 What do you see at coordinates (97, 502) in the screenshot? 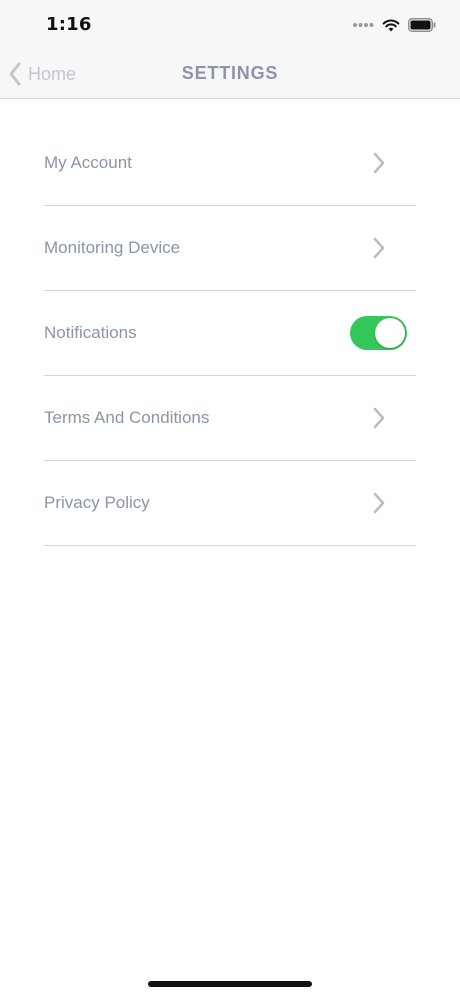
I see `settings-row-label: Privacy Policy` at bounding box center [97, 502].